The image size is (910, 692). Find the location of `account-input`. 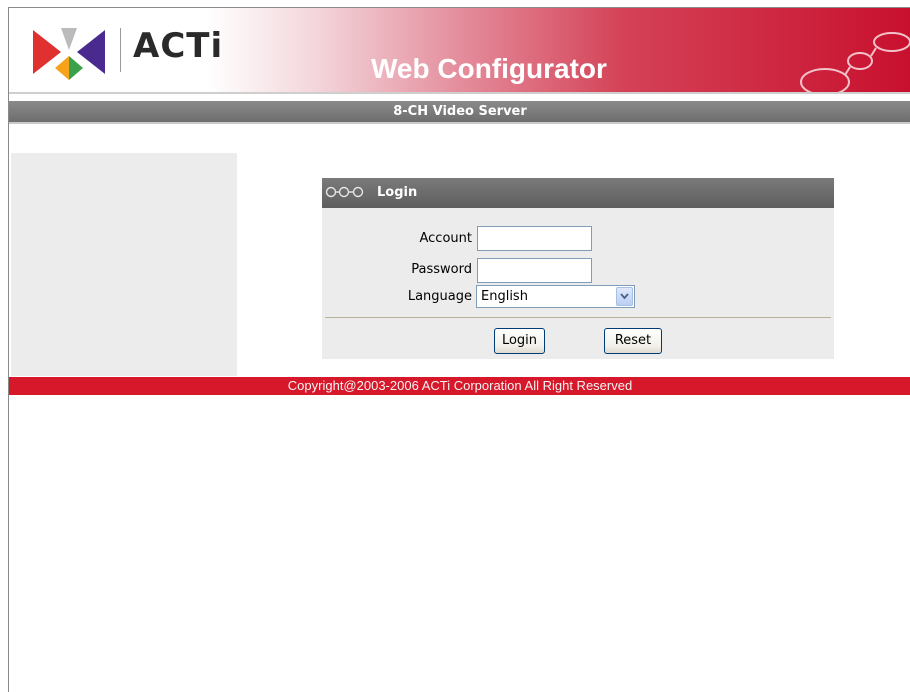

account-input is located at coordinates (534, 238).